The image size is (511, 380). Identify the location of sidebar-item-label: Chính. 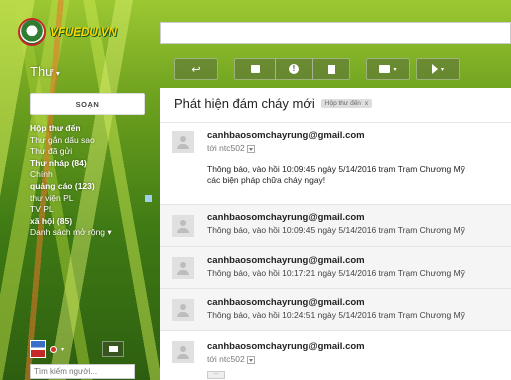
(41, 174).